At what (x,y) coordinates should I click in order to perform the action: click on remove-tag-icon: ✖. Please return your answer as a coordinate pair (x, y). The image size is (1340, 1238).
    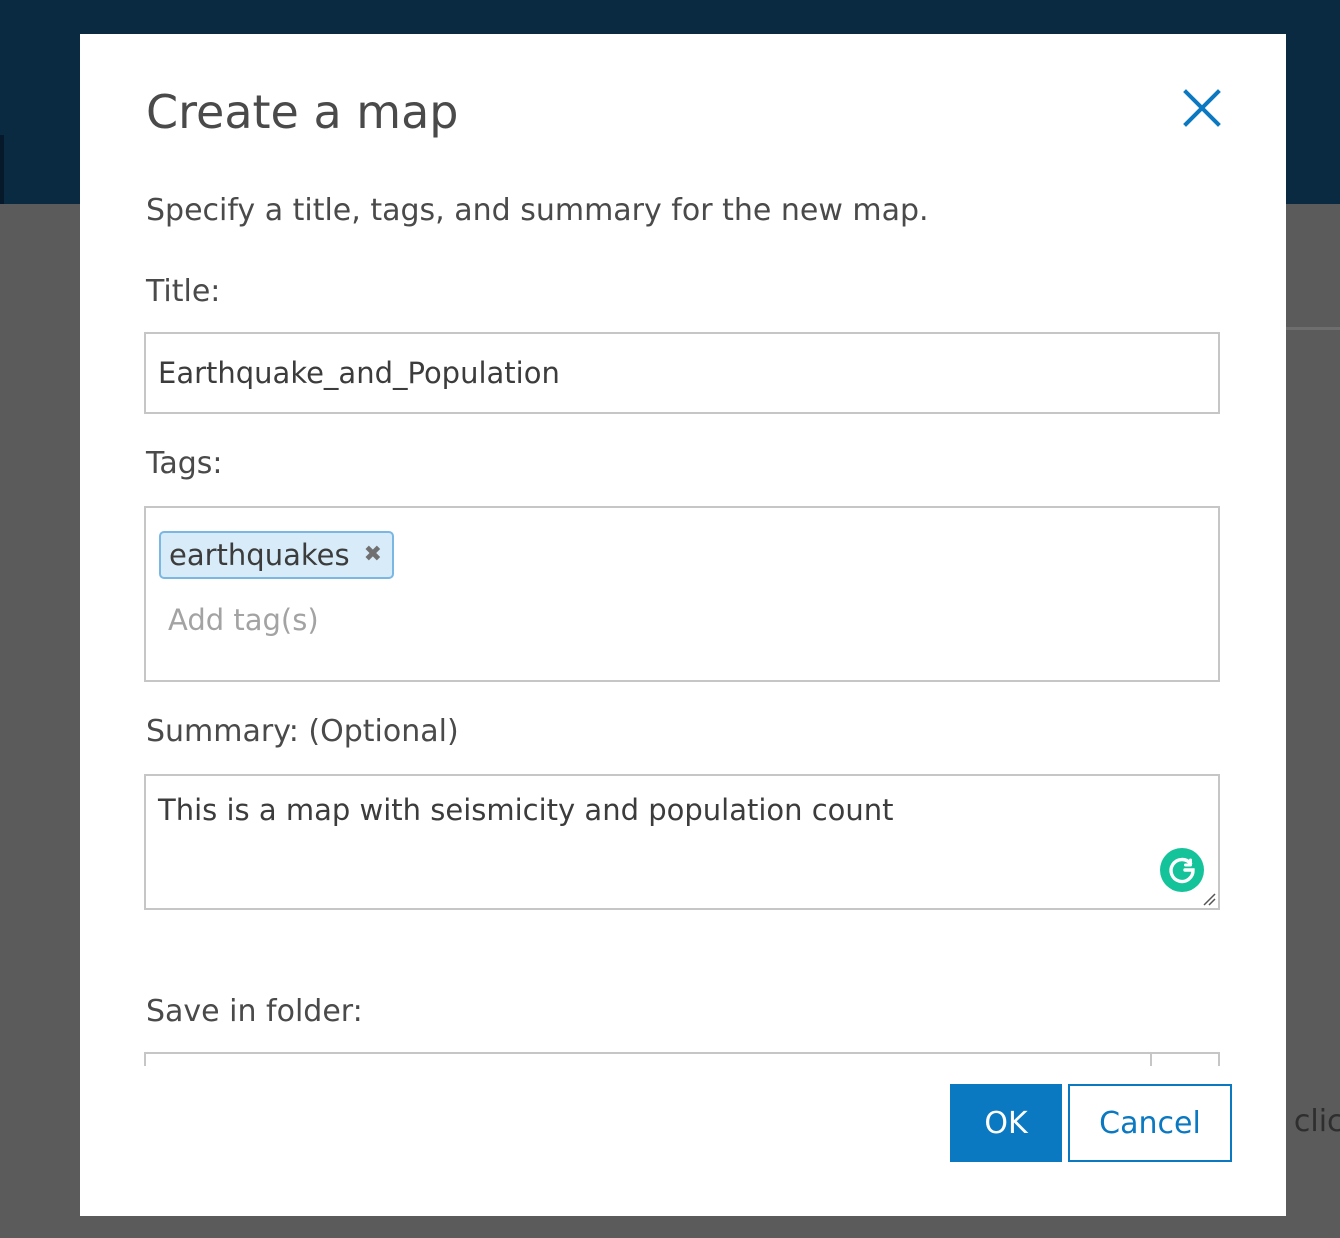
    Looking at the image, I should click on (373, 555).